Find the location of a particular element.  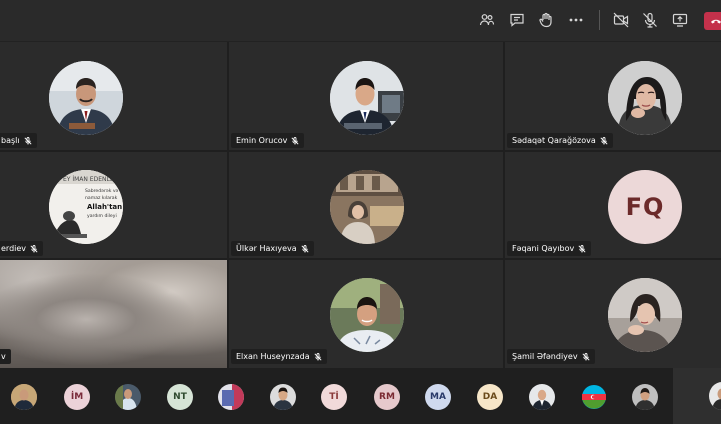

strip-avatar: NT is located at coordinates (180, 397).